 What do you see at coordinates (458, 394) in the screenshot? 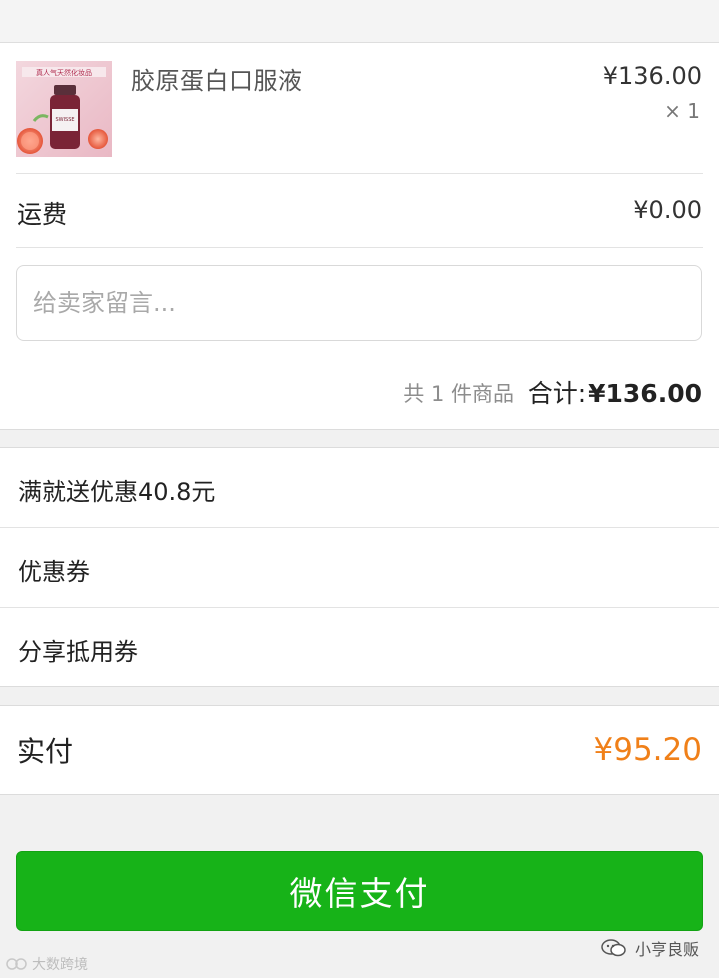
I see `item-count: 共 1 件商品` at bounding box center [458, 394].